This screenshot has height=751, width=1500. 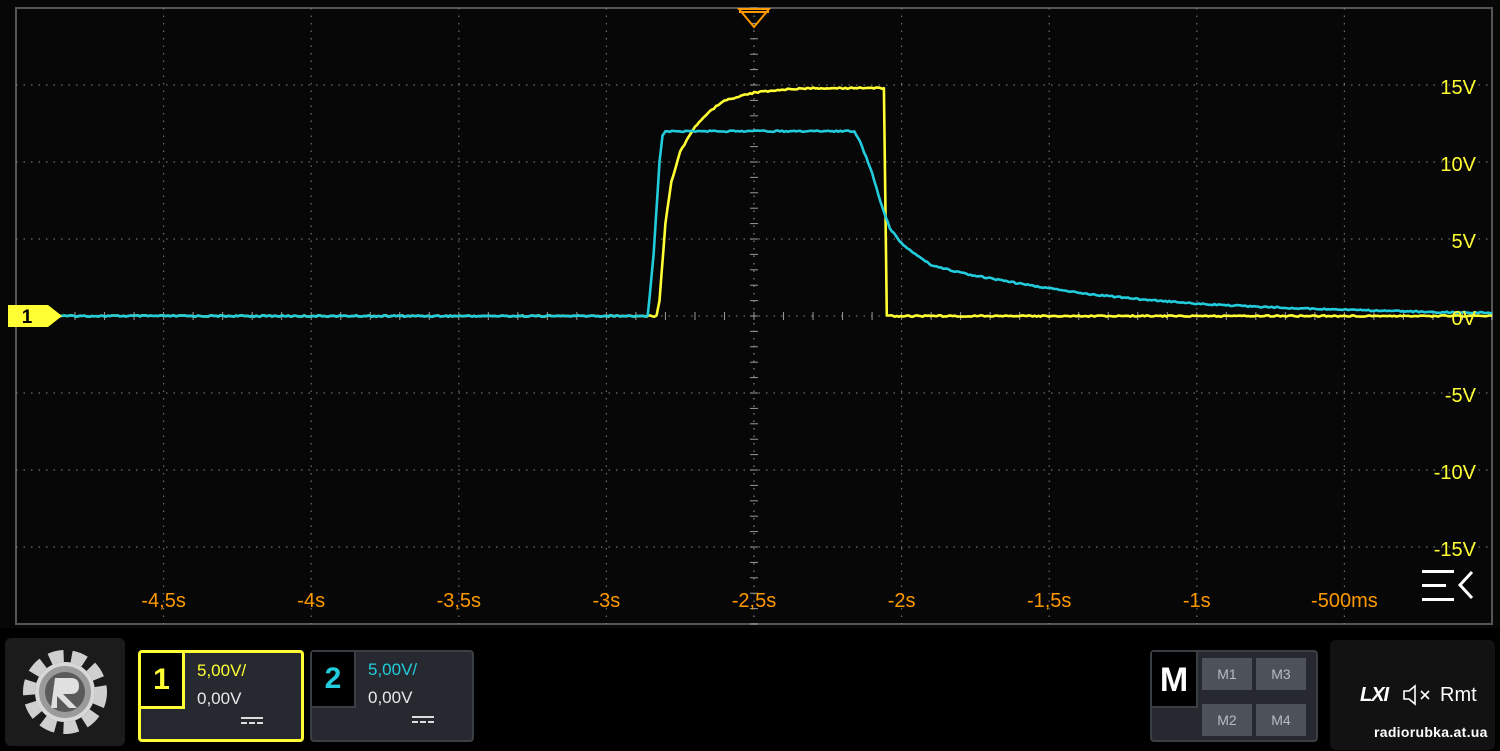 What do you see at coordinates (1464, 242) in the screenshot?
I see `y-tick-label: 5V` at bounding box center [1464, 242].